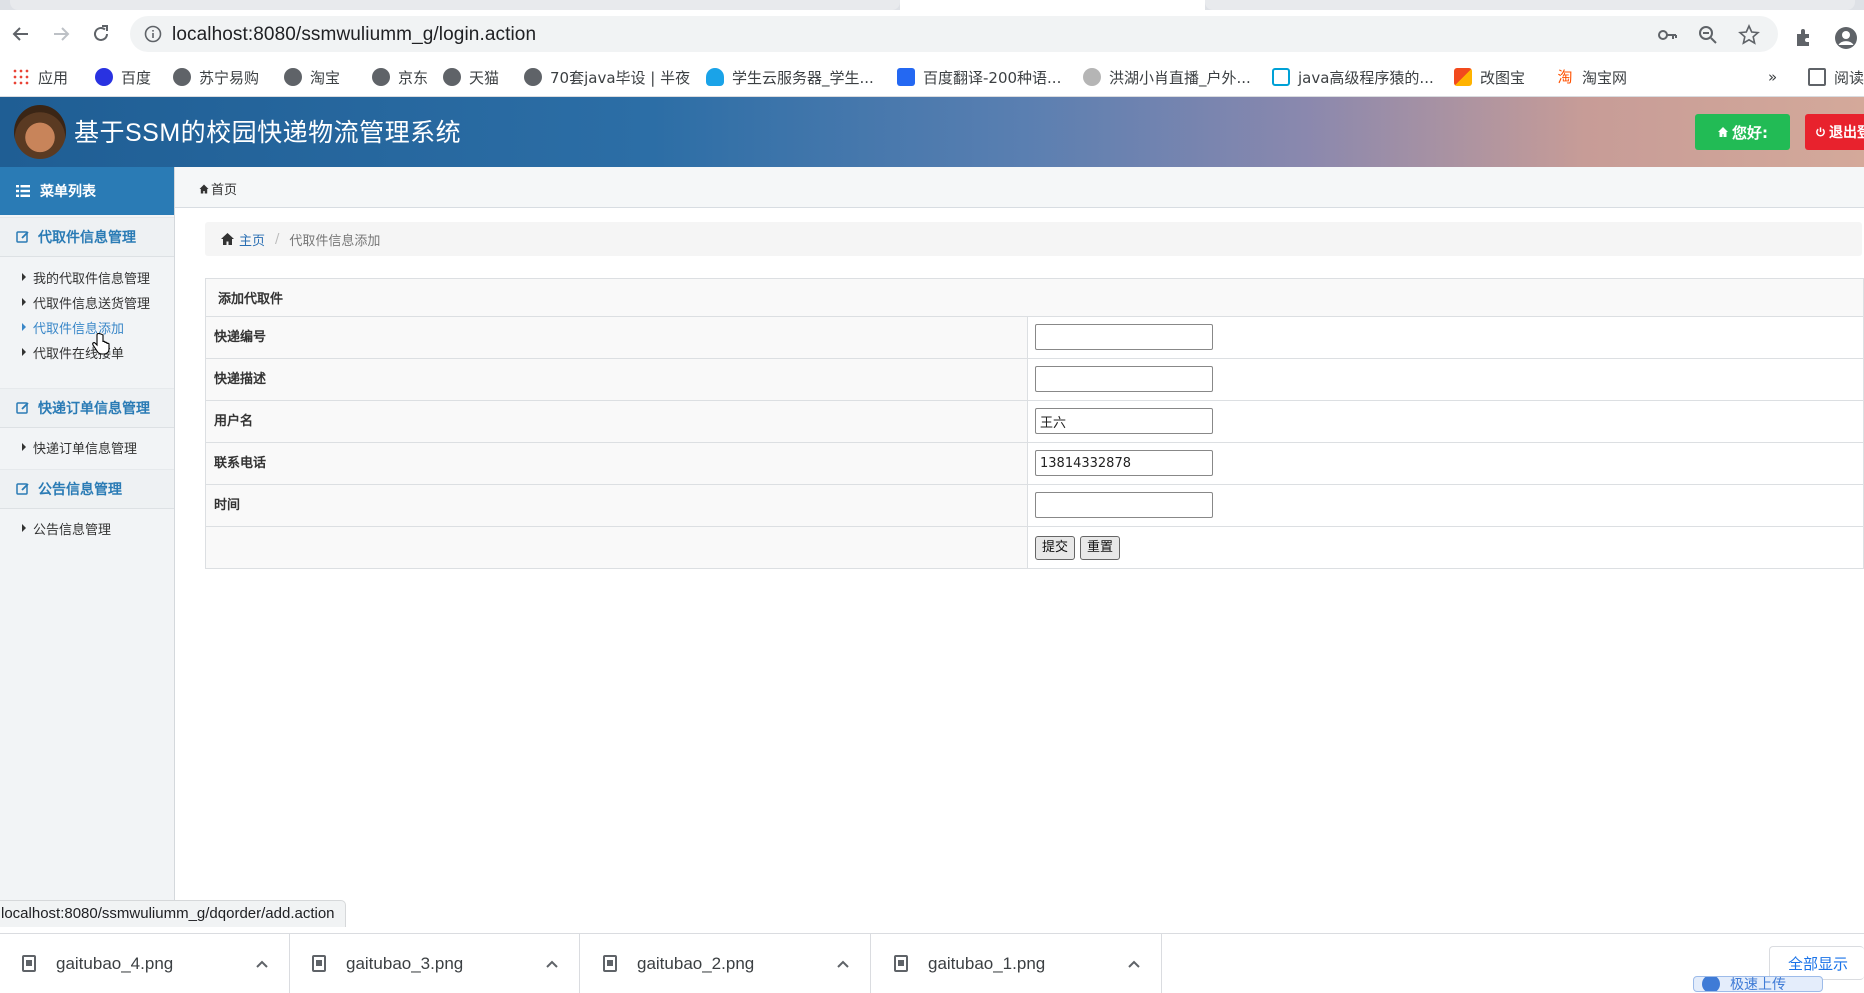  I want to click on bookmark-jd: 京东, so click(400, 77).